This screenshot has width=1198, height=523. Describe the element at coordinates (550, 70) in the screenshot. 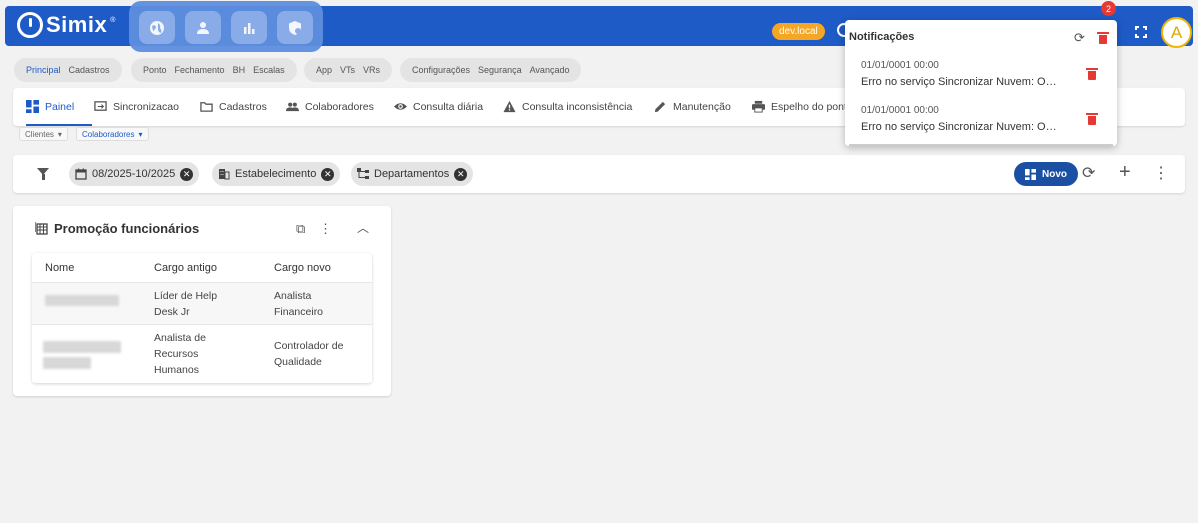

I see `pill-avancado: Avançado` at that location.